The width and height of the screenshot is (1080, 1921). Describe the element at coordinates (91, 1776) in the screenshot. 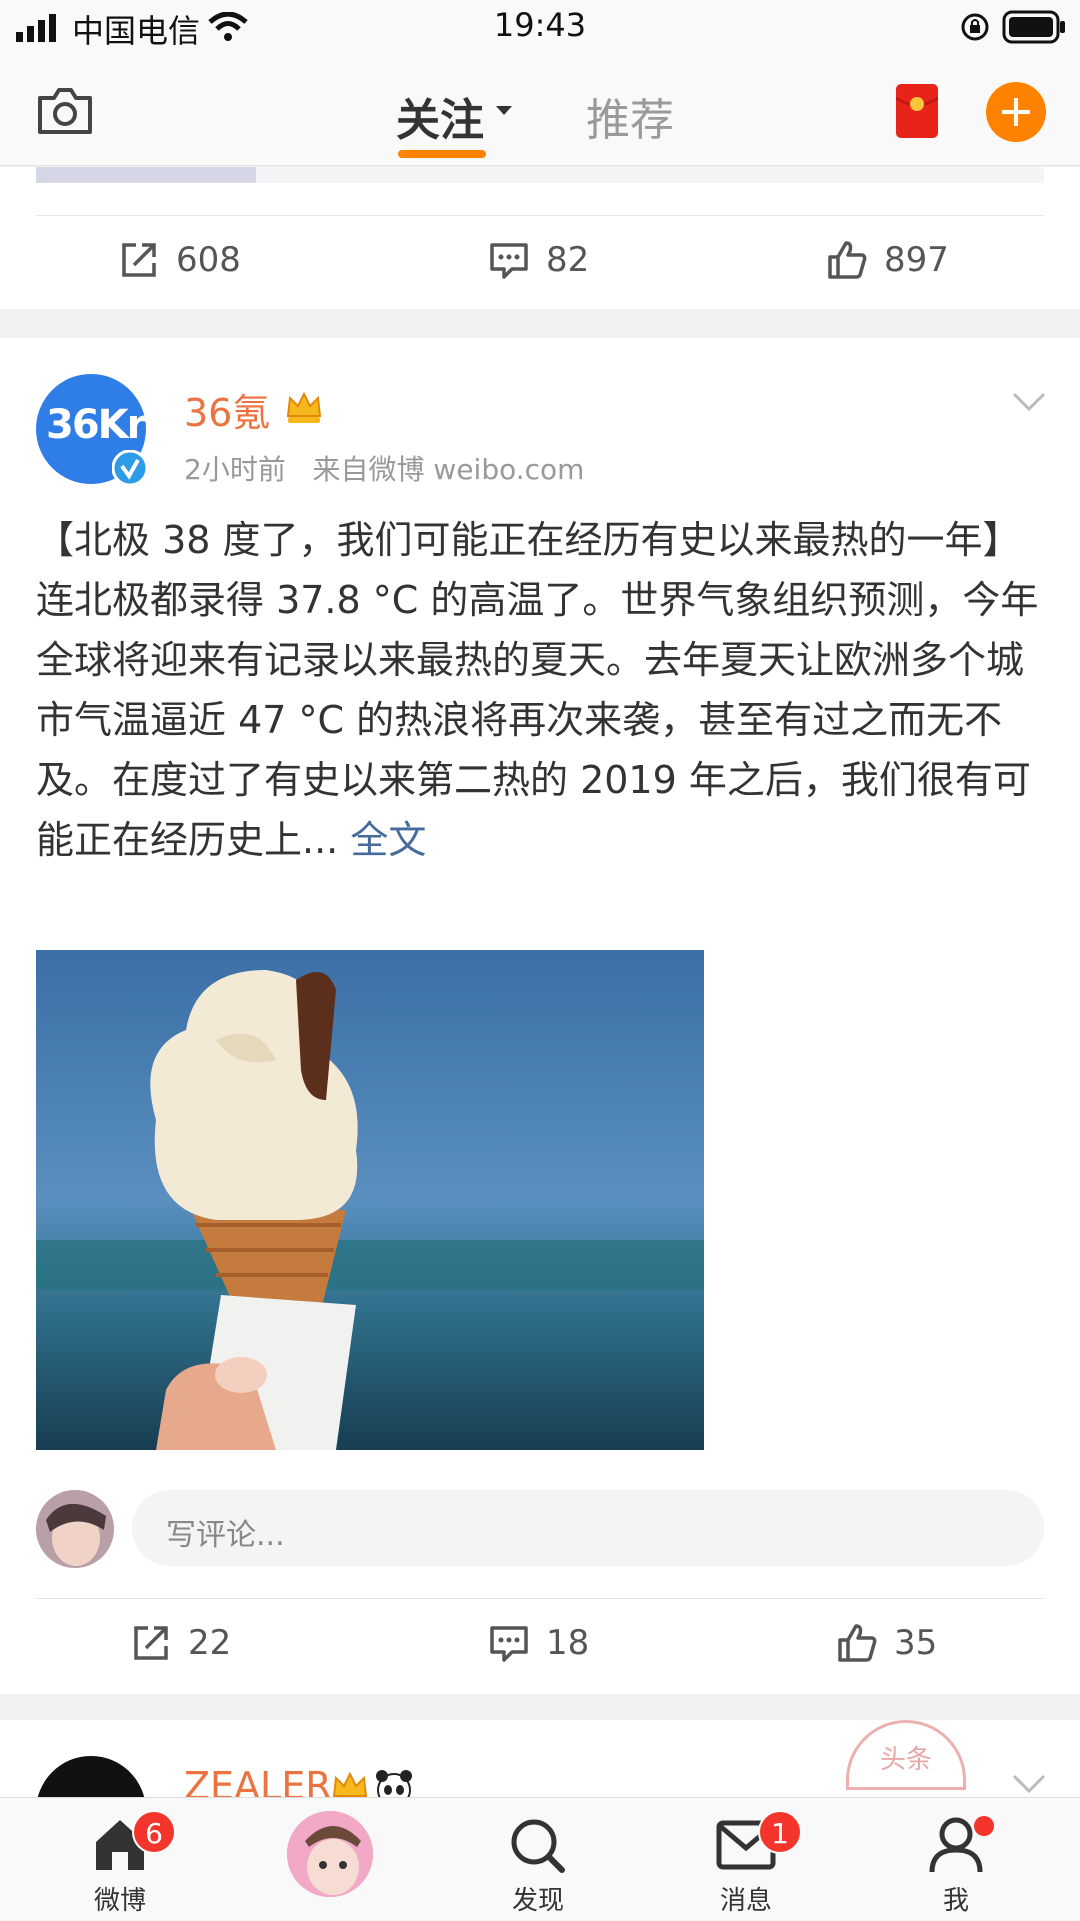

I see `next-post-avatar` at that location.